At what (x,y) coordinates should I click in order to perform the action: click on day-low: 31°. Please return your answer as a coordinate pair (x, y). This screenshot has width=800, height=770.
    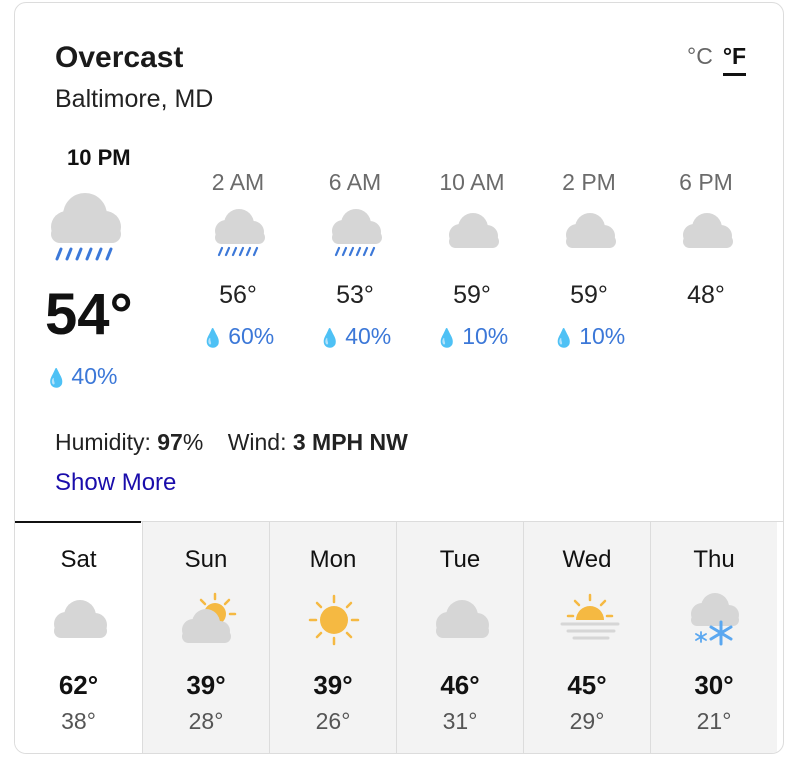
    Looking at the image, I should click on (460, 721).